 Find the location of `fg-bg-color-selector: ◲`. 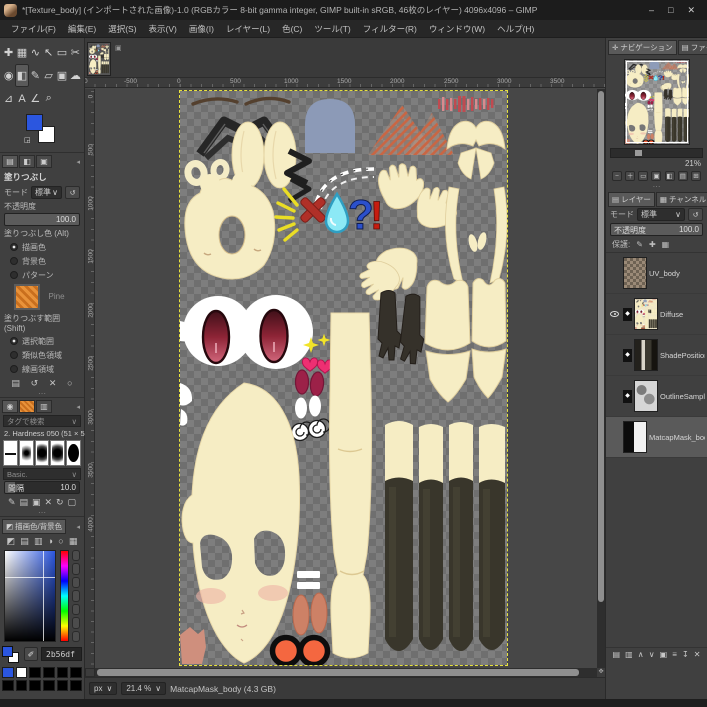

fg-bg-color-selector: ◲ is located at coordinates (44, 132).